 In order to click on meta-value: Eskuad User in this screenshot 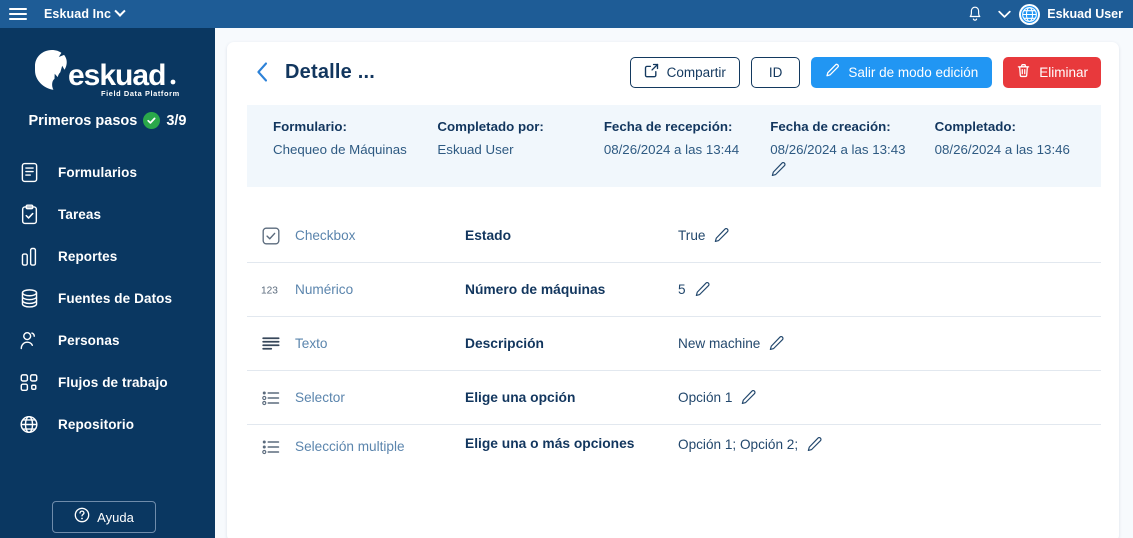, I will do `click(475, 149)`.